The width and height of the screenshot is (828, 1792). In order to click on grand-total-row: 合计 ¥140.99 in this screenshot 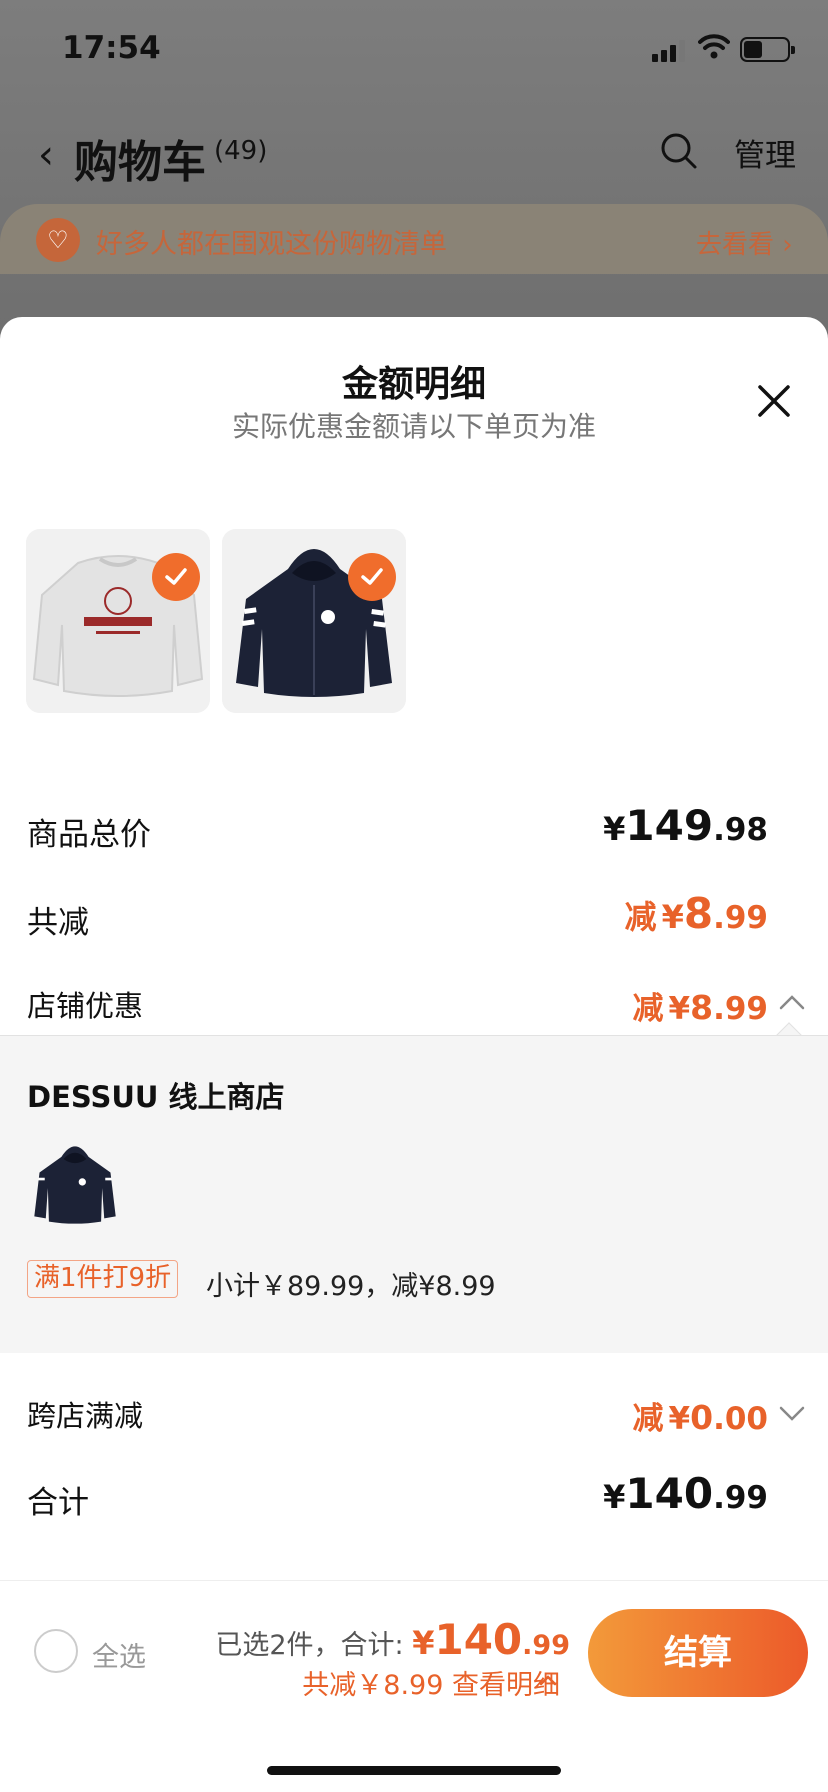, I will do `click(414, 1493)`.